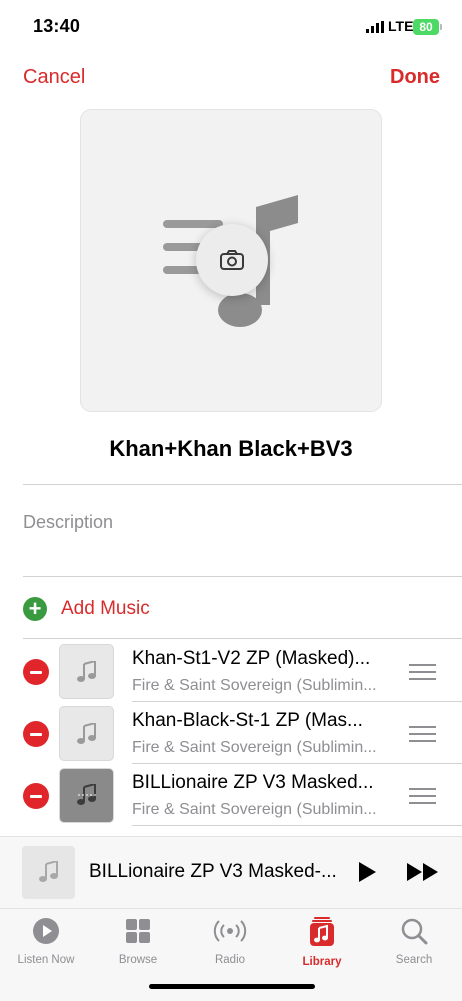  Describe the element at coordinates (414, 960) in the screenshot. I see `tab-label: Search` at that location.